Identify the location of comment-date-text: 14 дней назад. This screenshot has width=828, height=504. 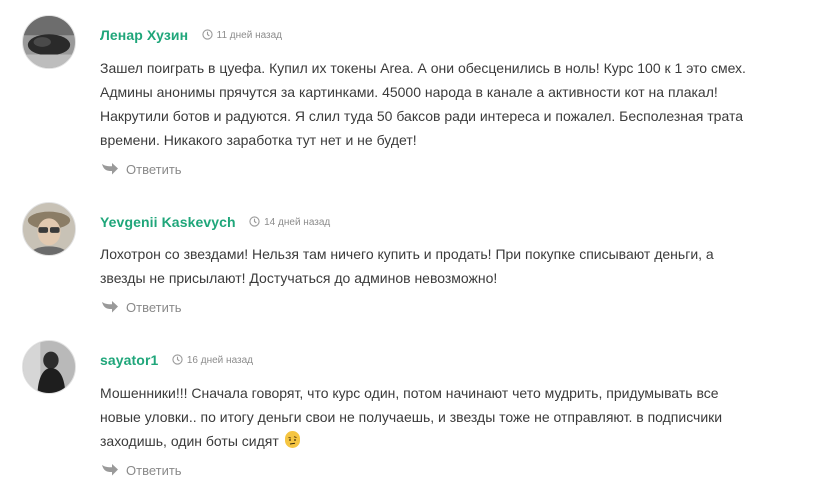
(297, 222).